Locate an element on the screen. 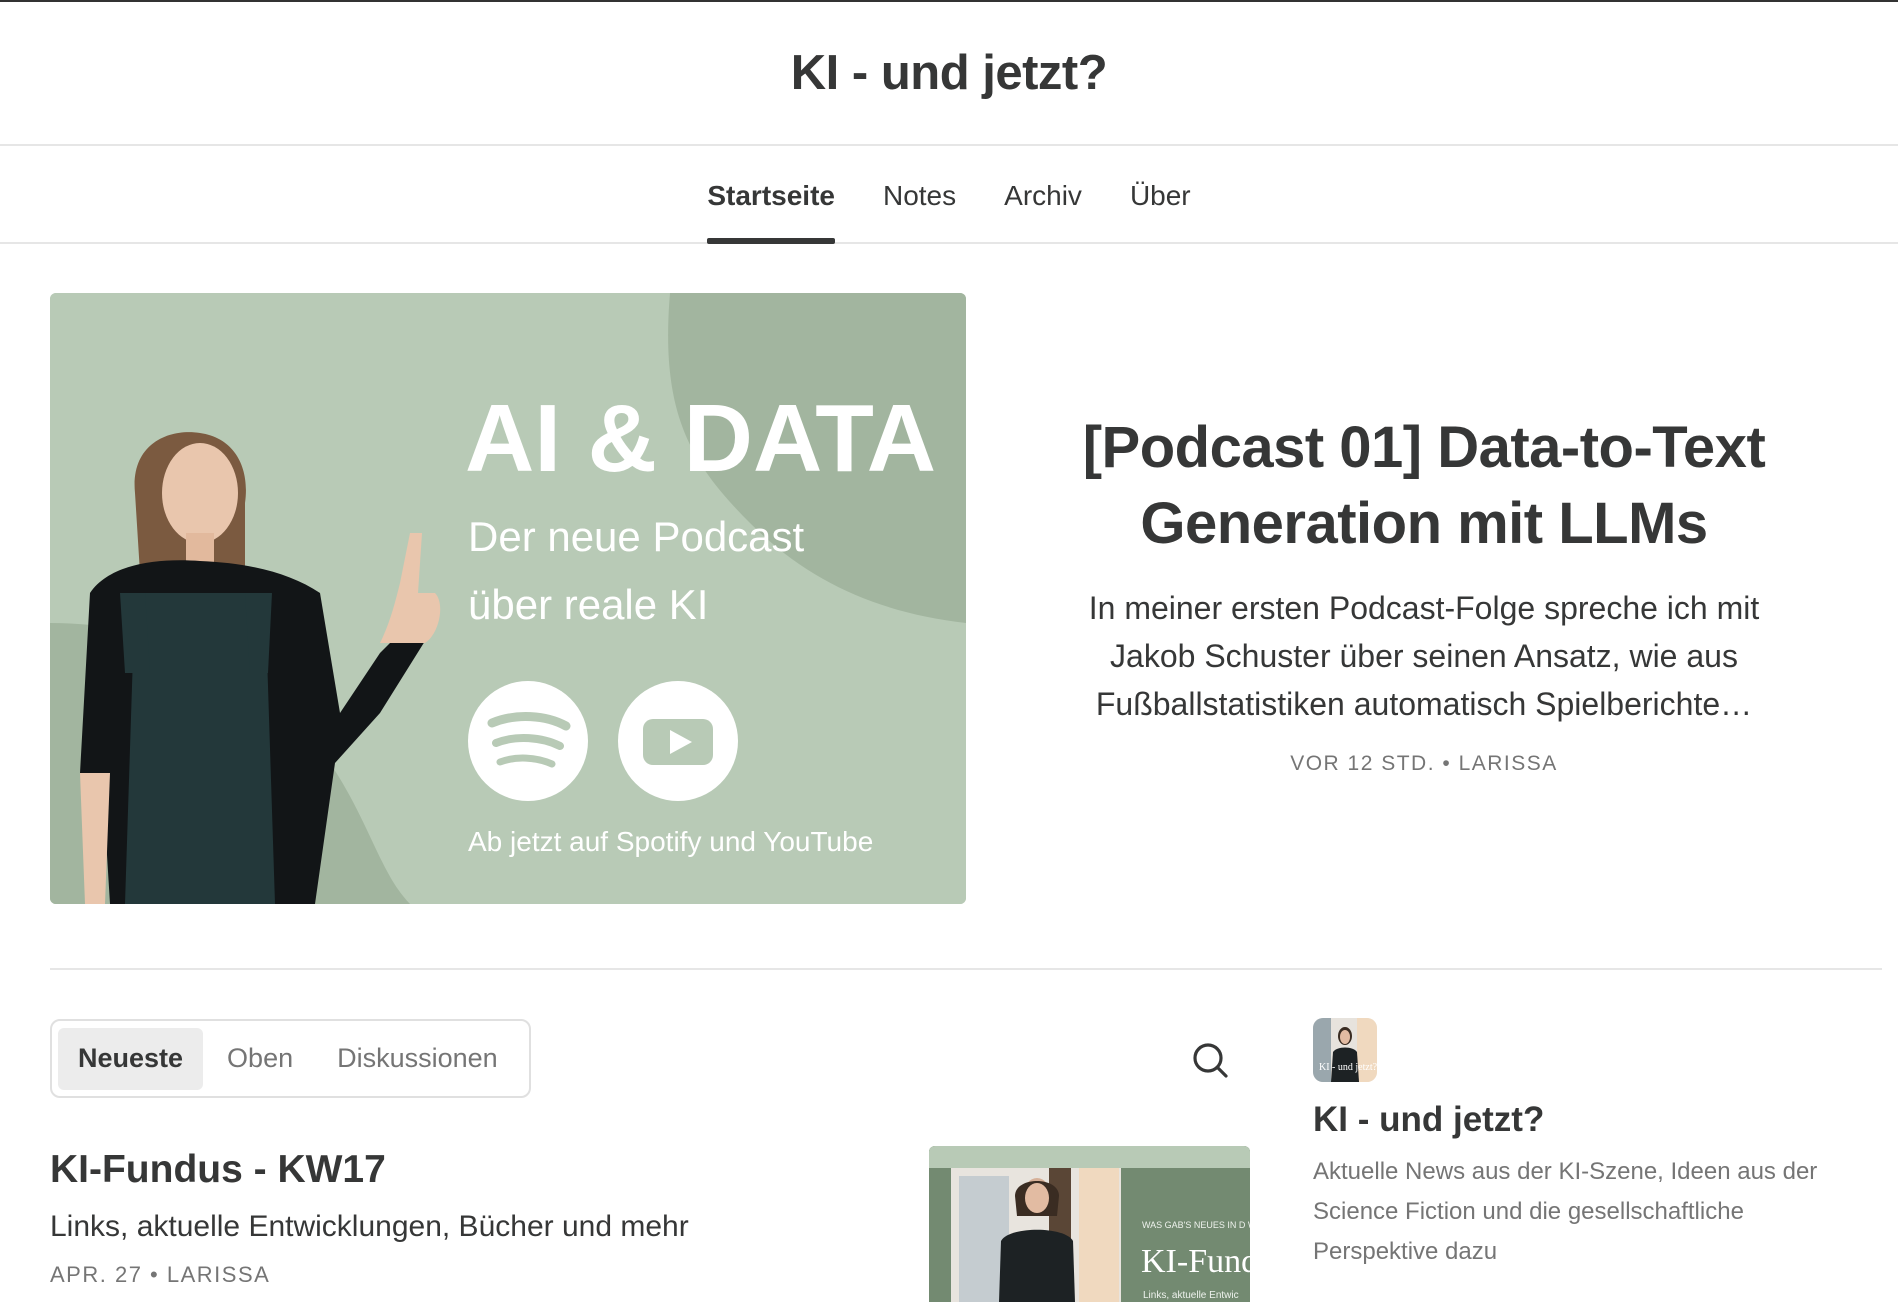  post-meta: APR. 27 • LARISSA is located at coordinates (160, 1274).